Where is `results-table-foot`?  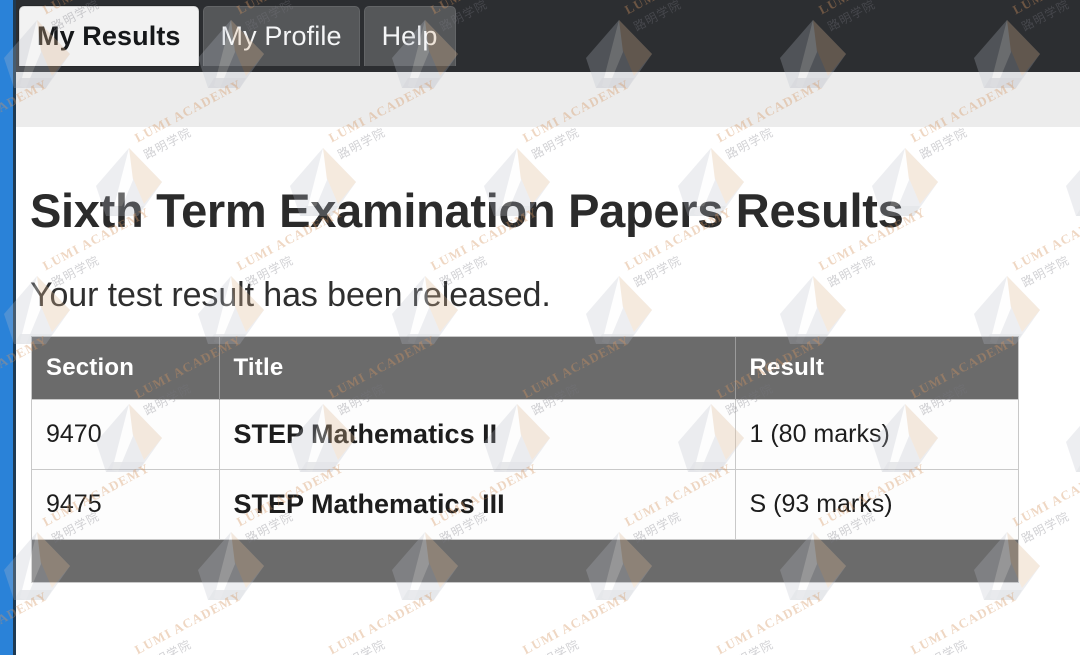 results-table-foot is located at coordinates (525, 560).